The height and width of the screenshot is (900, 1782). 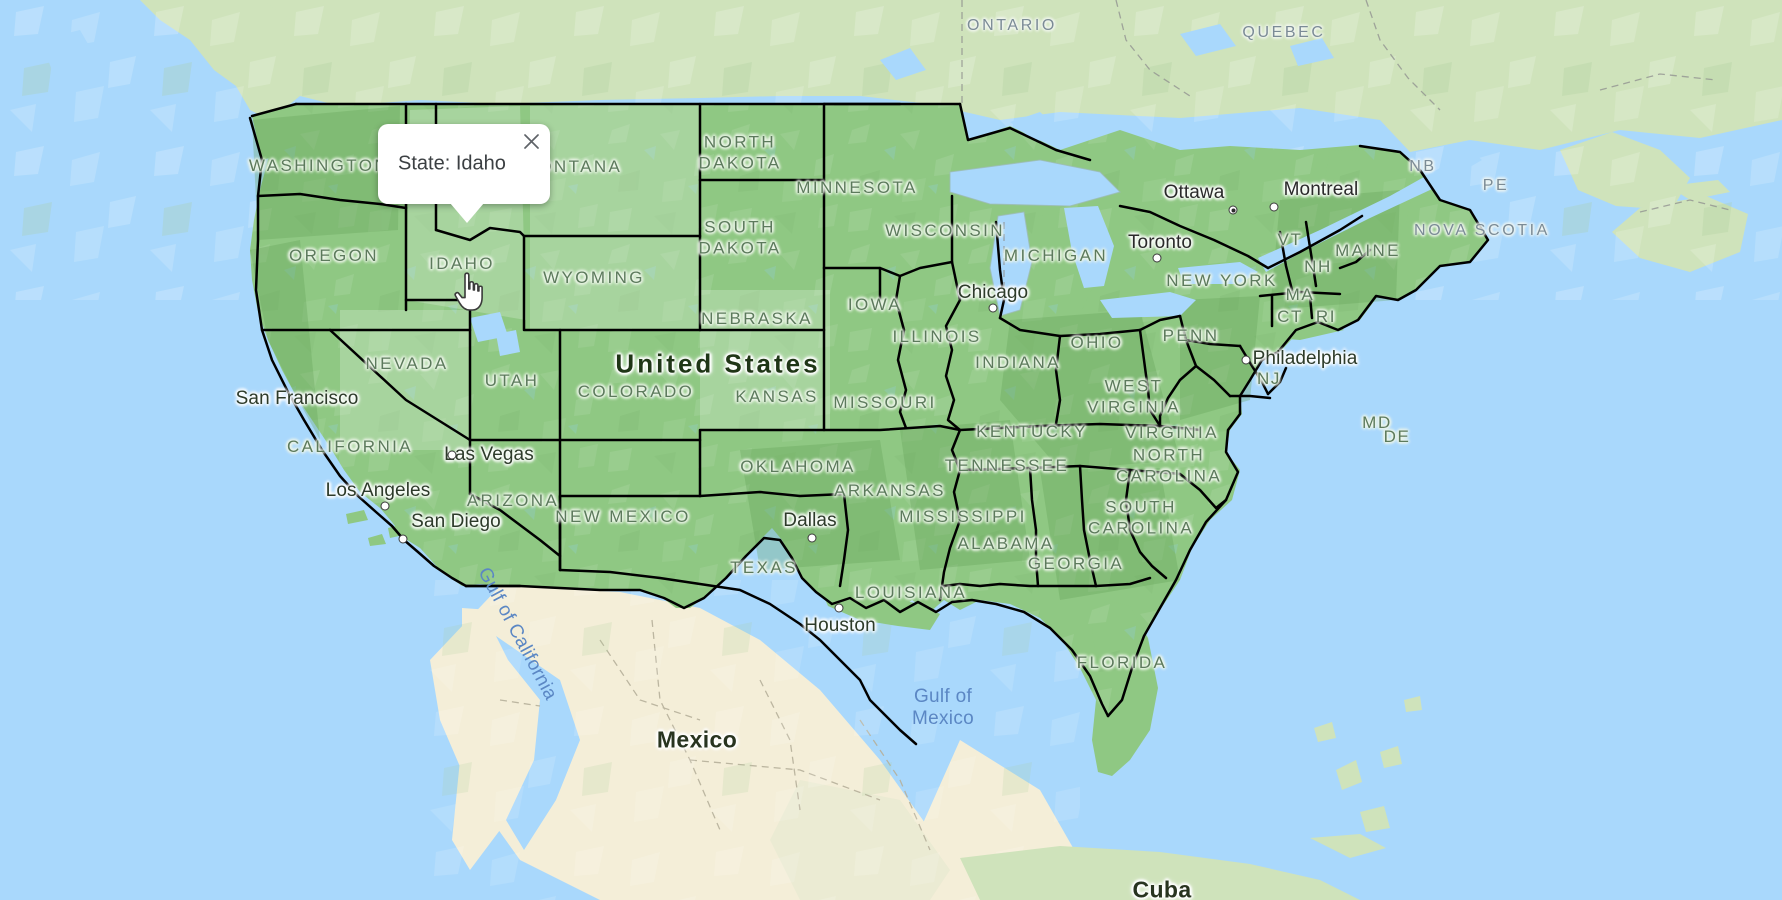 I want to click on info-window-tail, so click(x=467, y=213).